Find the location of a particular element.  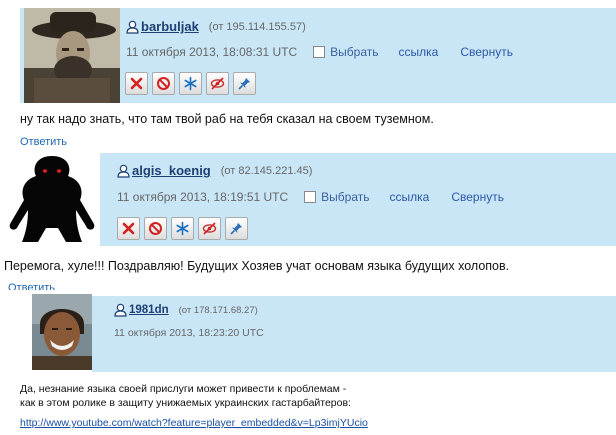

avatar-photo-image is located at coordinates (62, 332).